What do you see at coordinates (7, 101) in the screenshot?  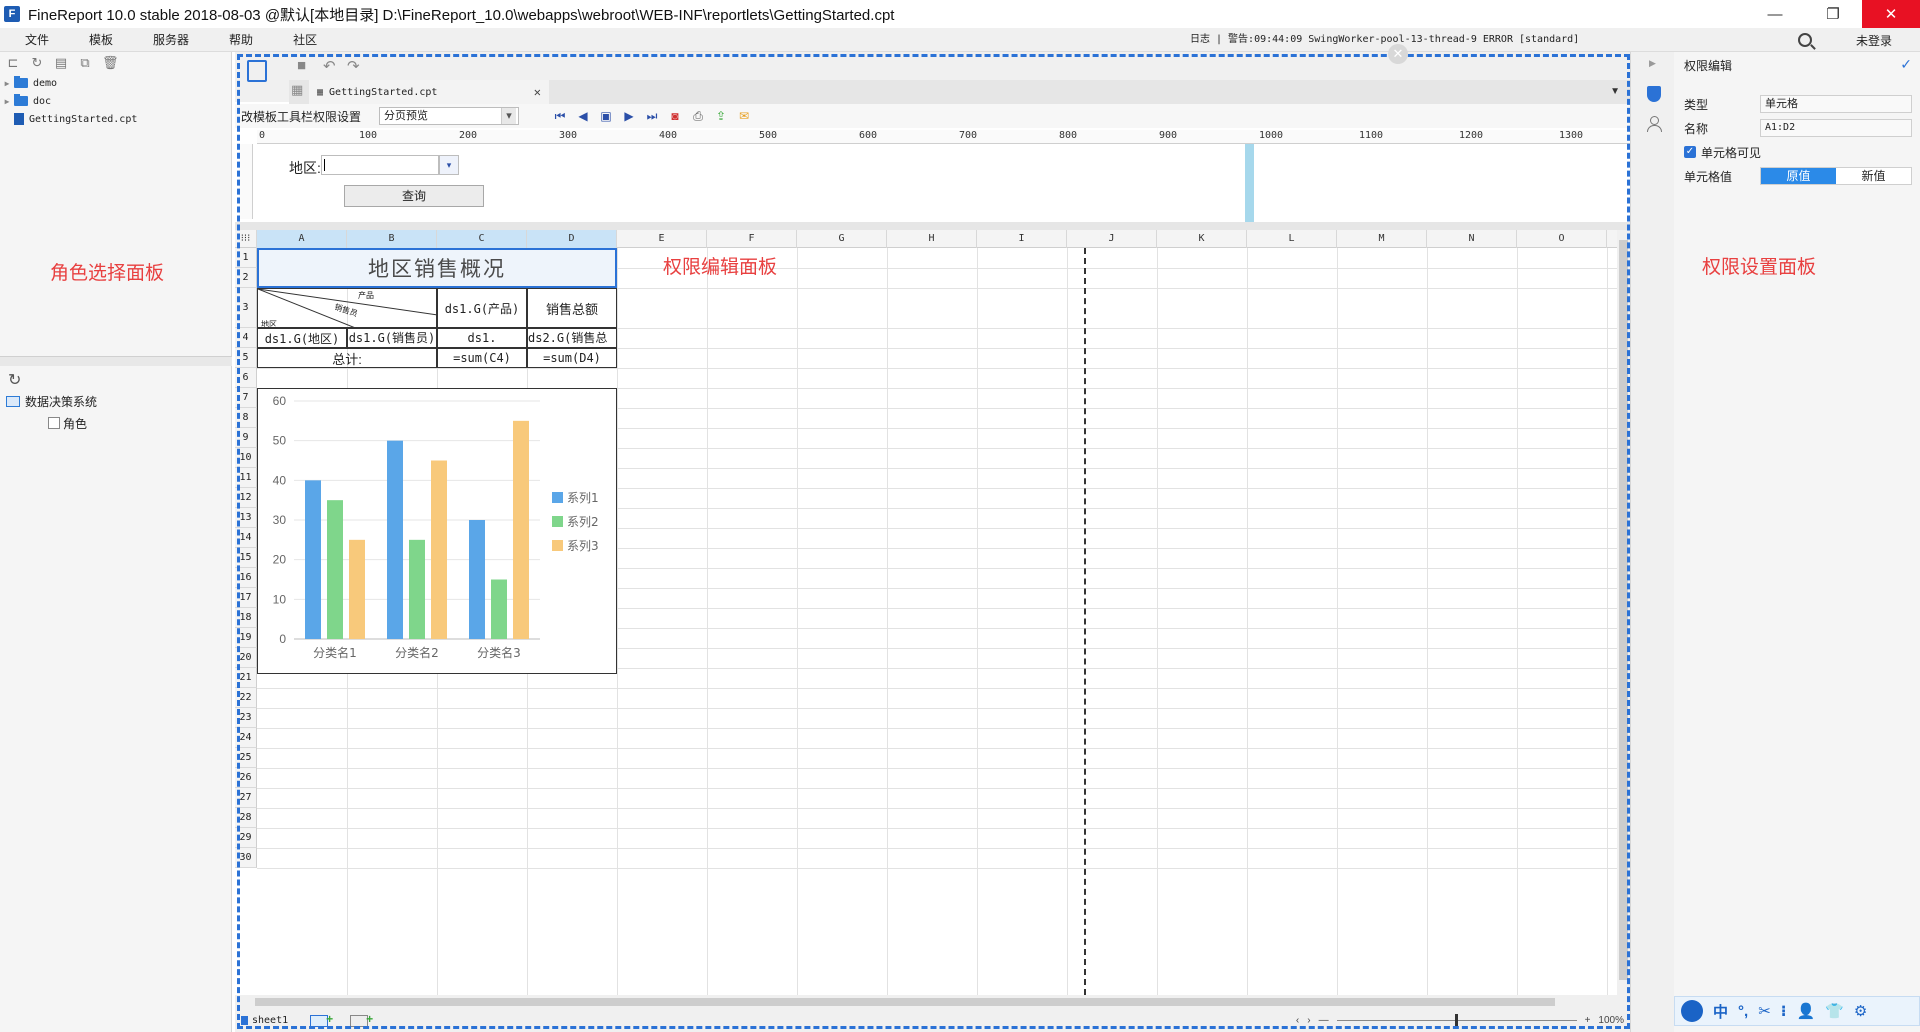 I see `expand-arrow-icon: ▶` at bounding box center [7, 101].